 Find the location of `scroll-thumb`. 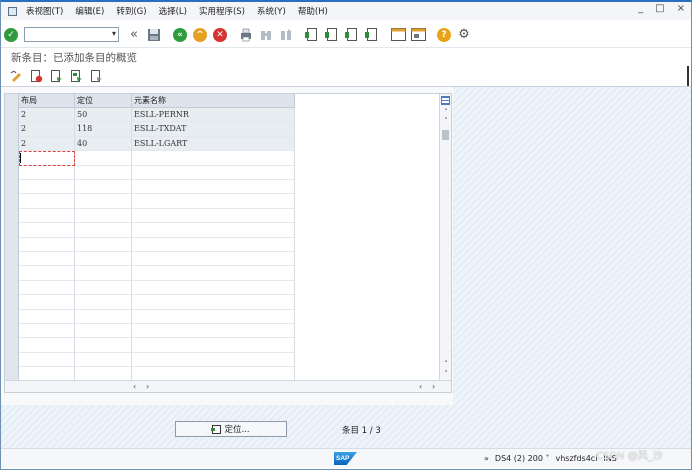

scroll-thumb is located at coordinates (445, 135).